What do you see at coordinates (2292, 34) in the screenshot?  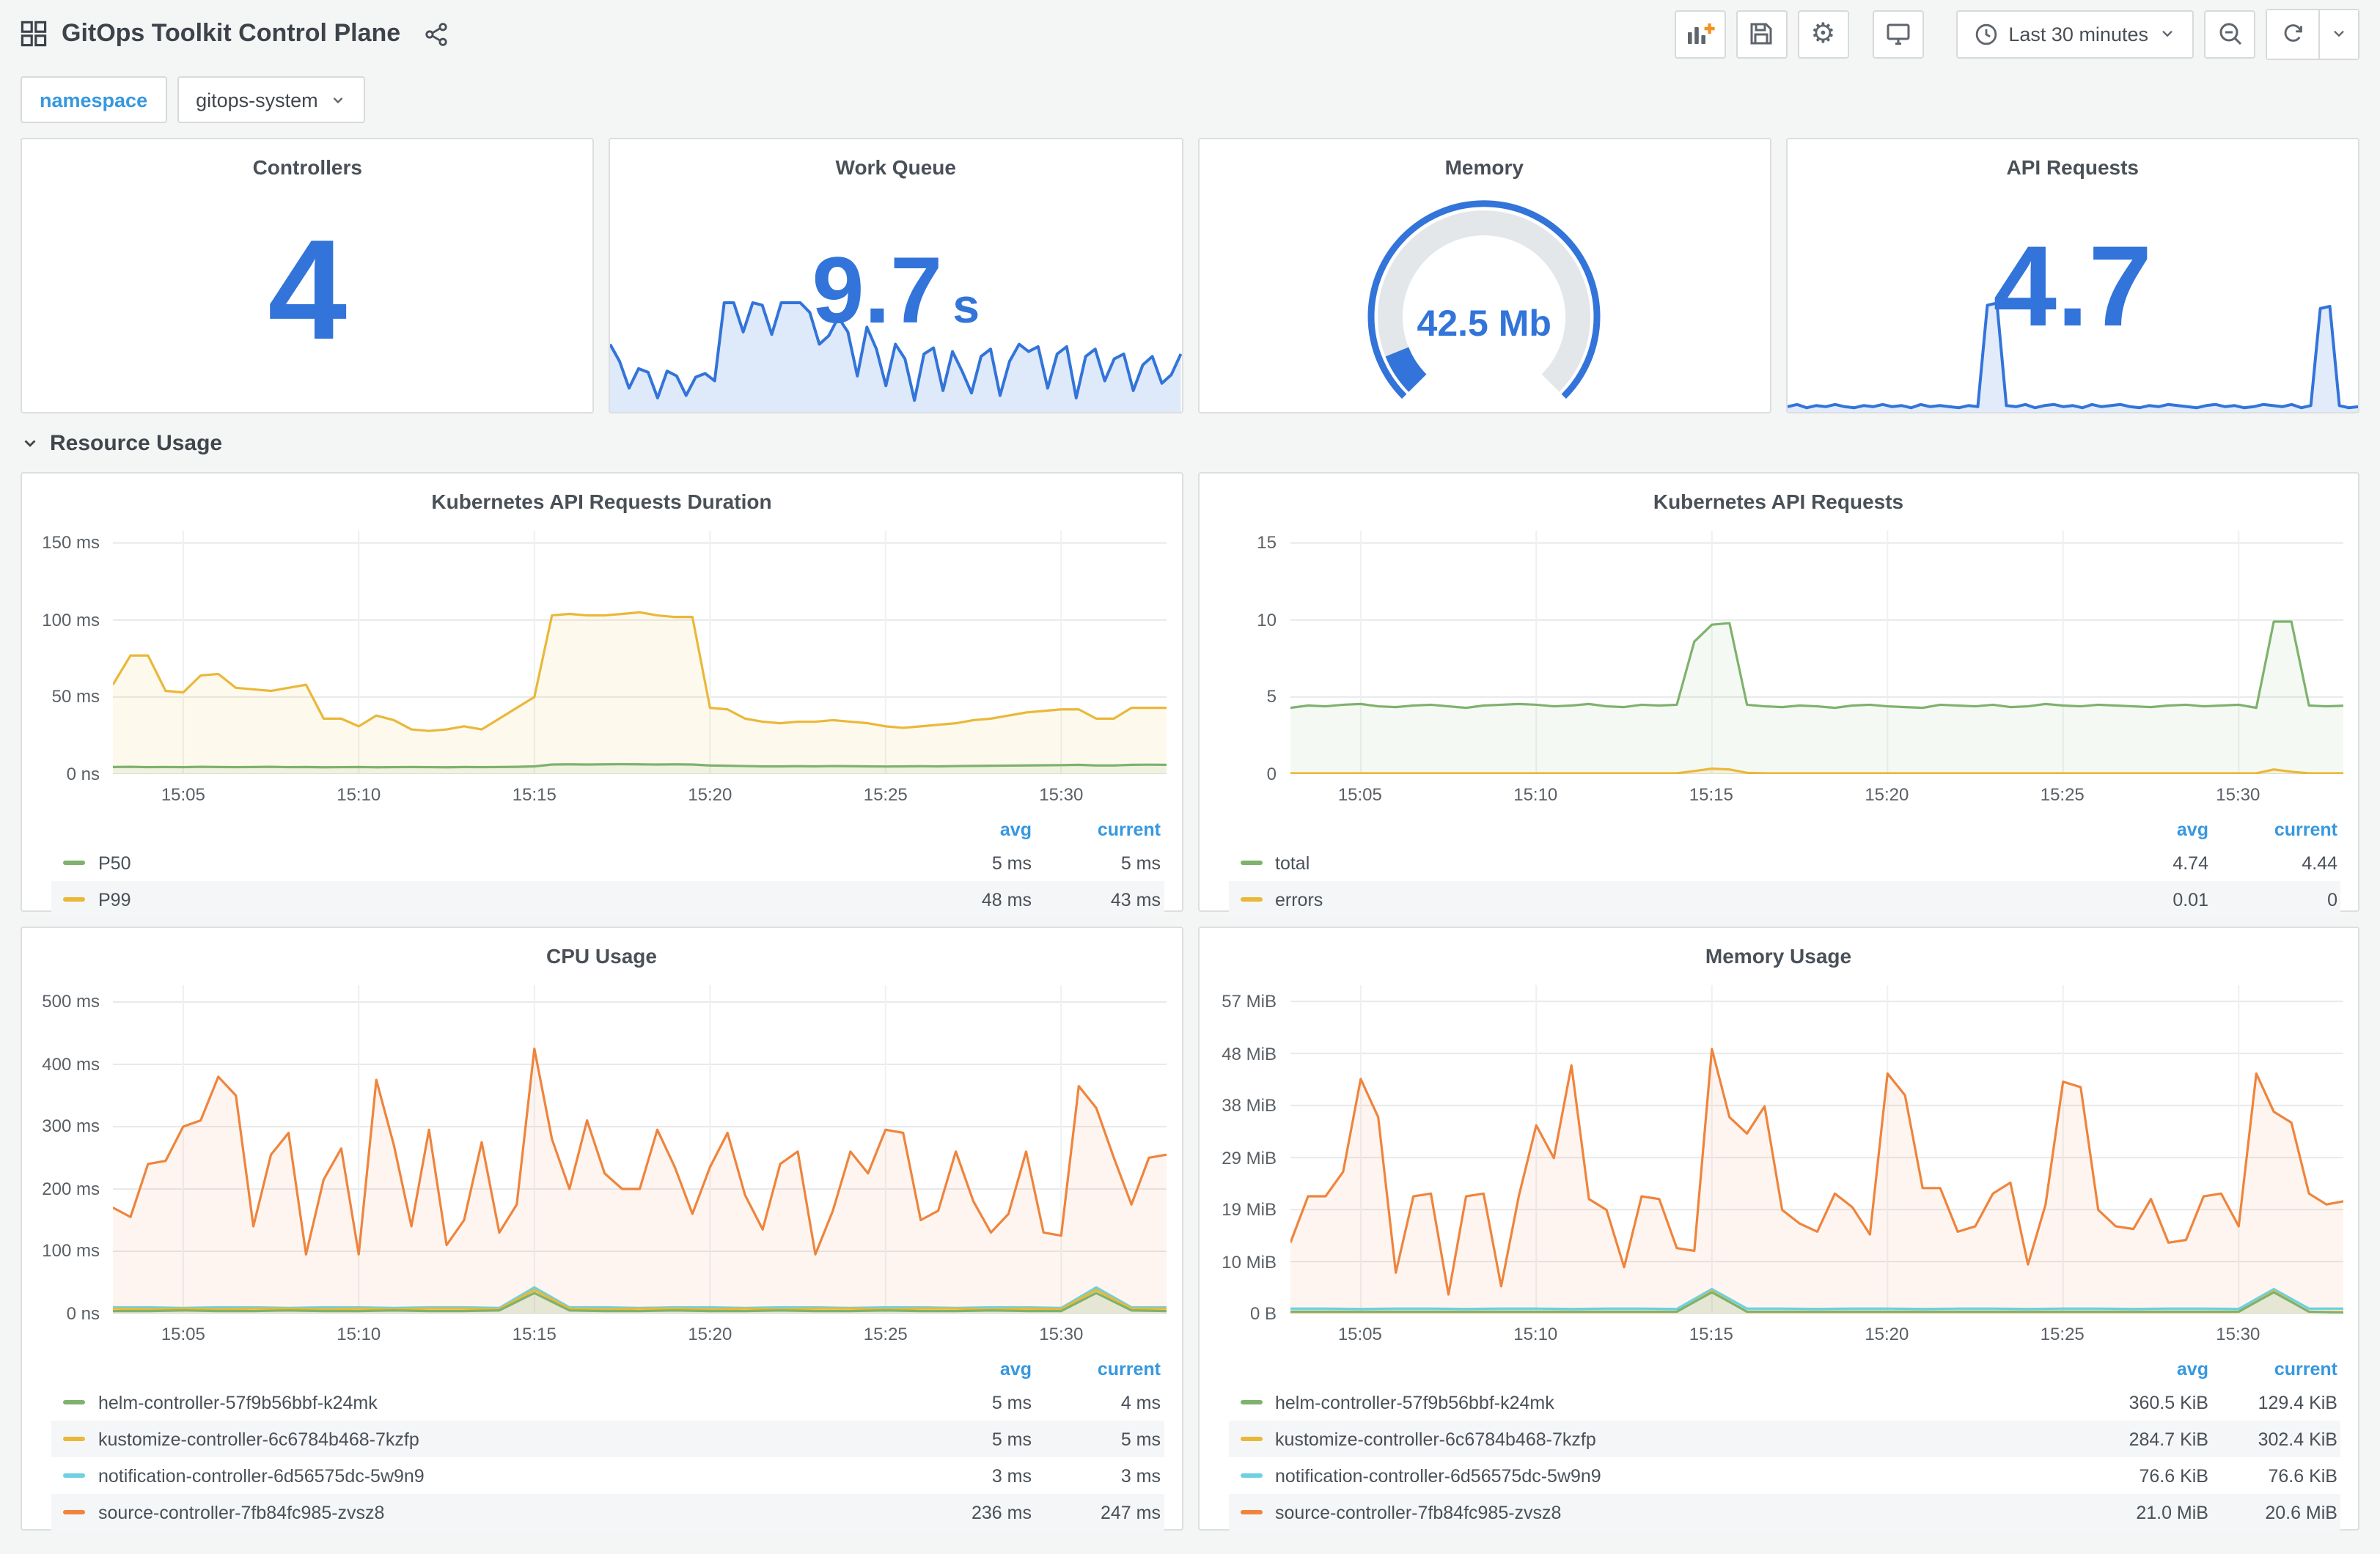 I see `refresh-button` at bounding box center [2292, 34].